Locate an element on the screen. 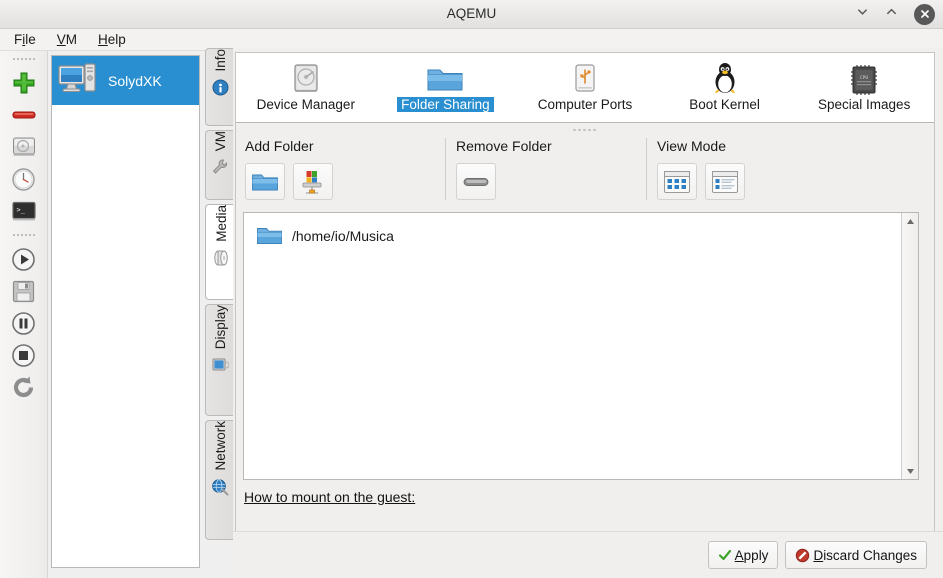  group-remove-folder-title: Remove Folder is located at coordinates (504, 146).